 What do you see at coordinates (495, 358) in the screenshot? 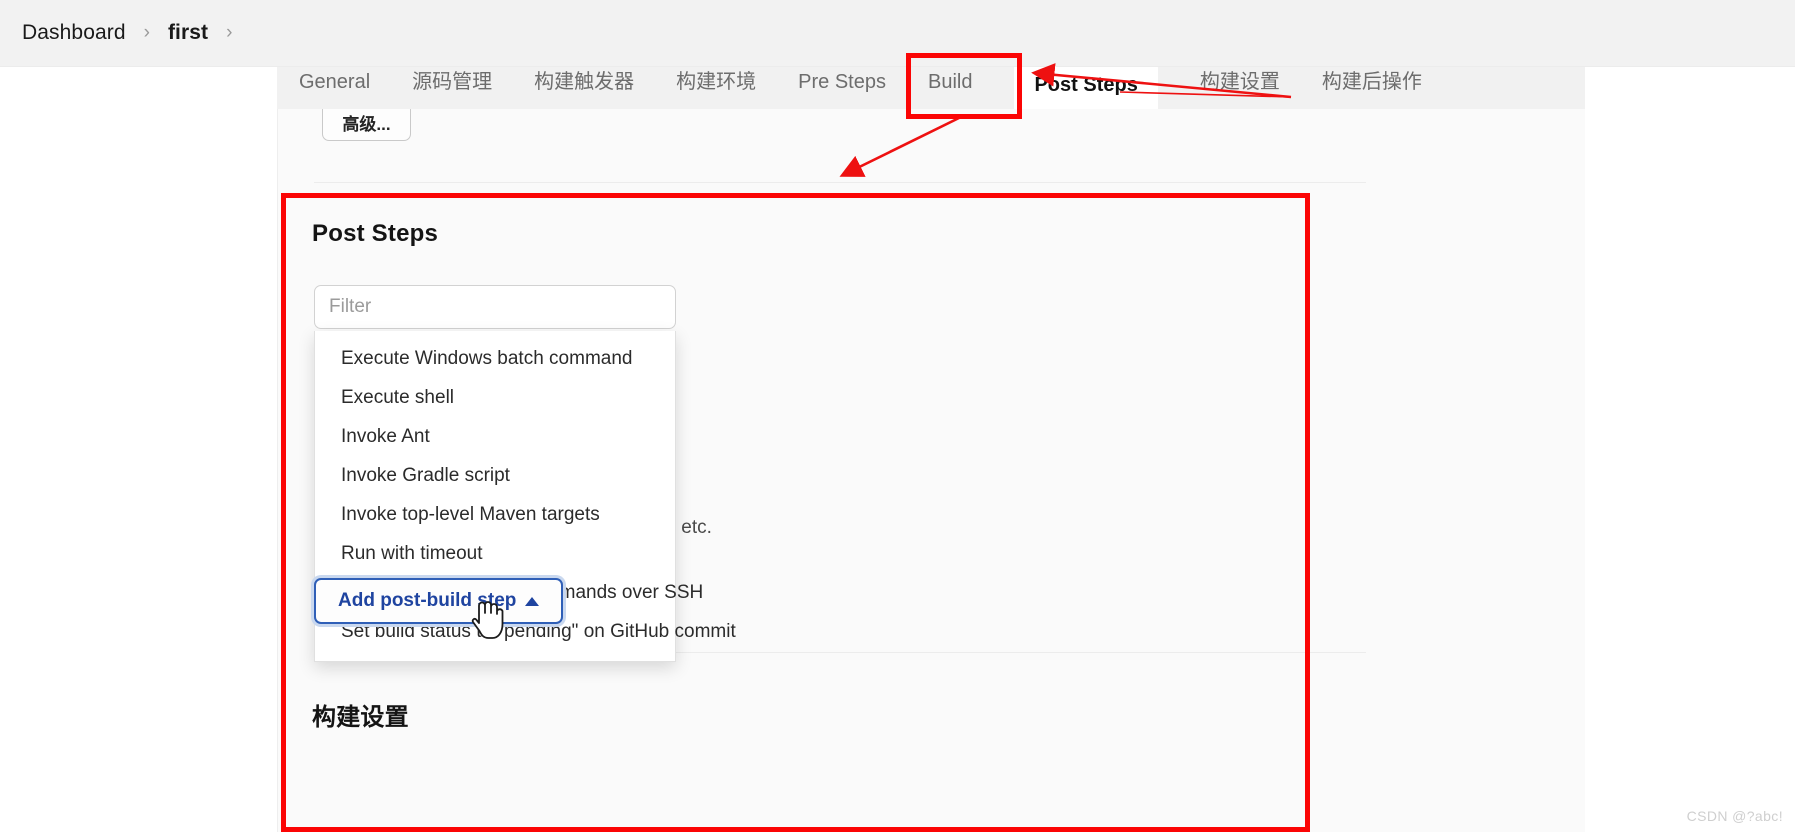
I see `dropdown-item-execute-windows-batch-command: Execute Windows batch command` at bounding box center [495, 358].